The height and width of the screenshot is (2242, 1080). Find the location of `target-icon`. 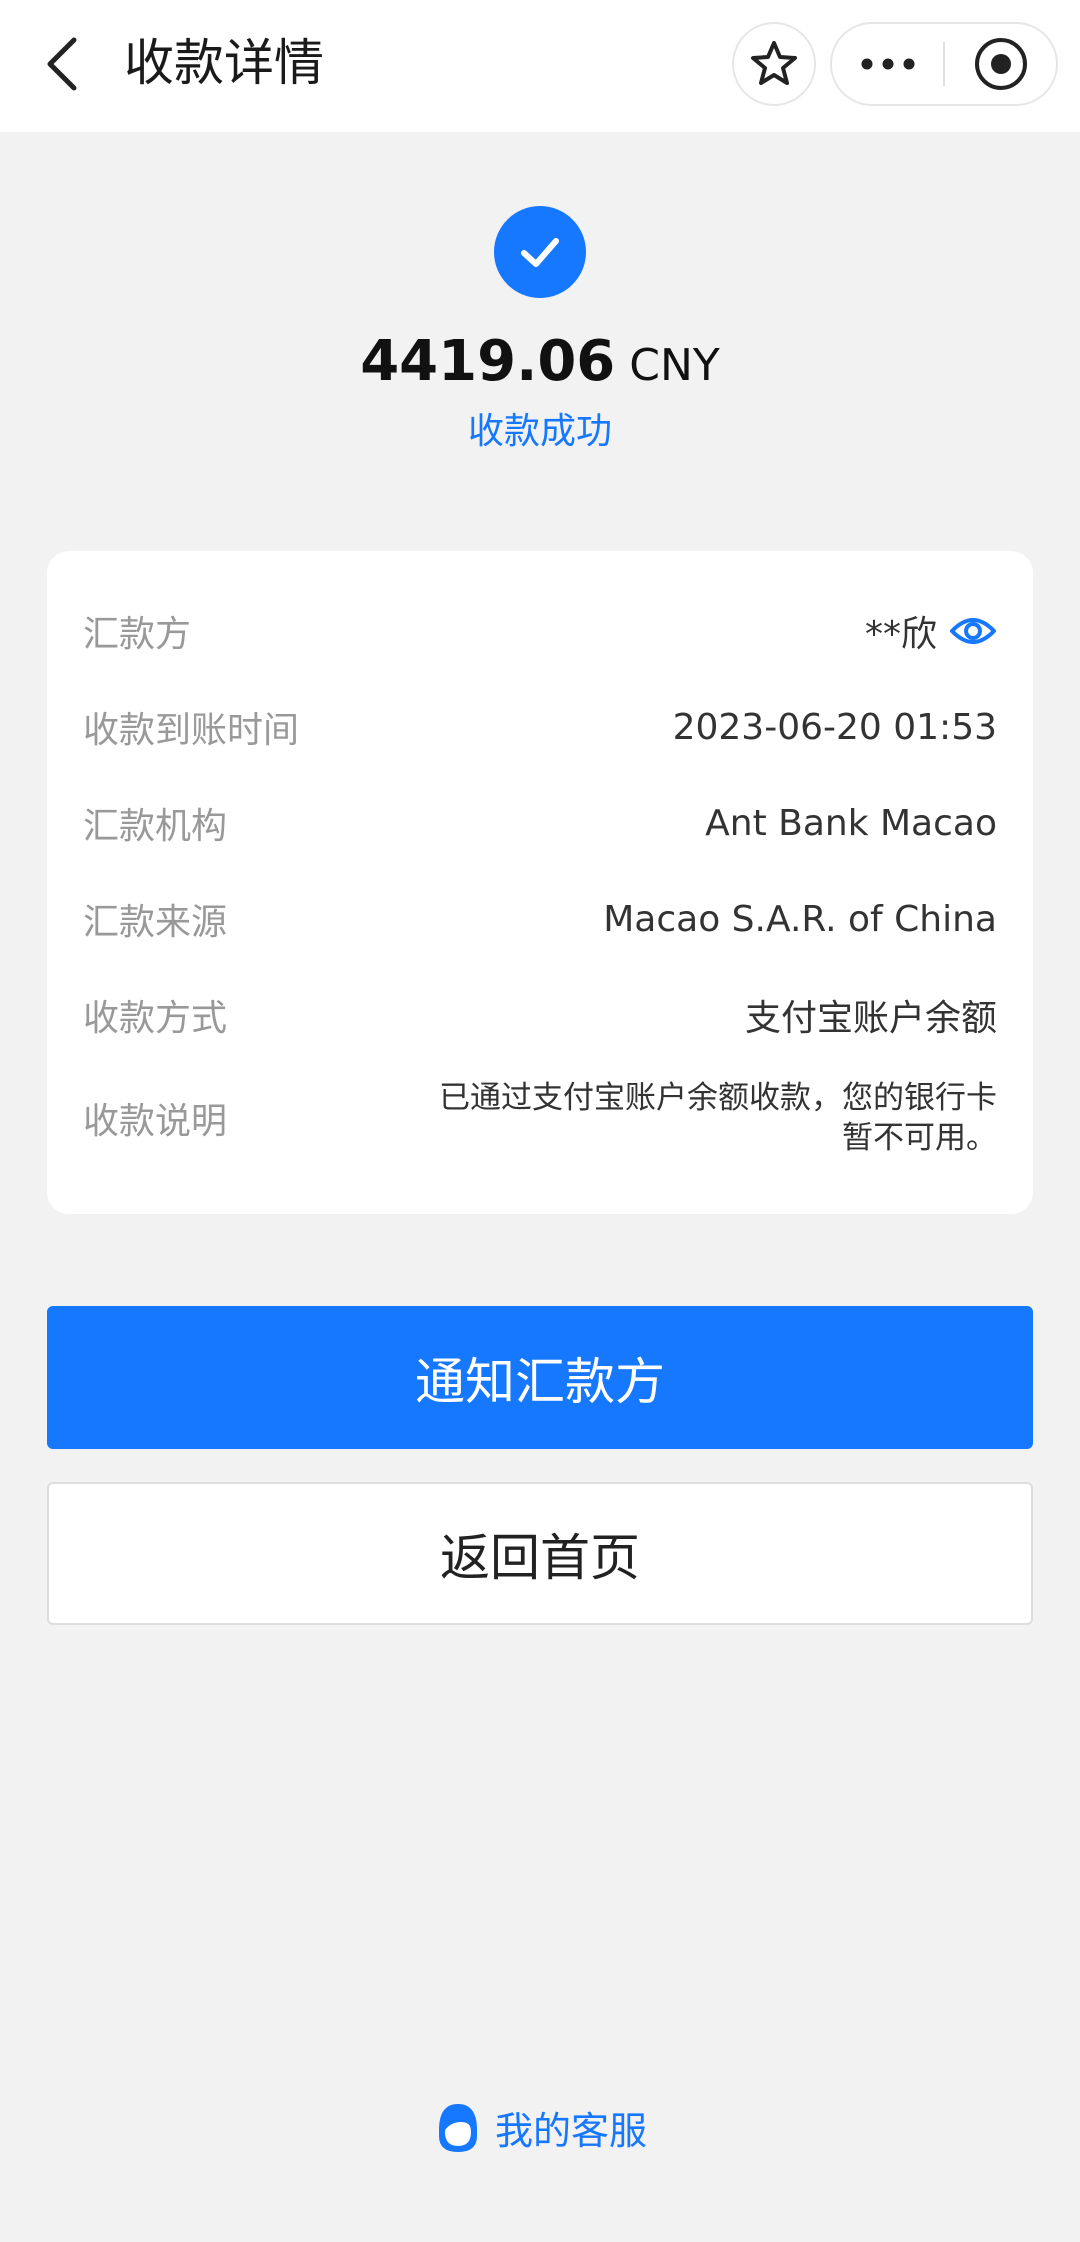

target-icon is located at coordinates (1000, 64).